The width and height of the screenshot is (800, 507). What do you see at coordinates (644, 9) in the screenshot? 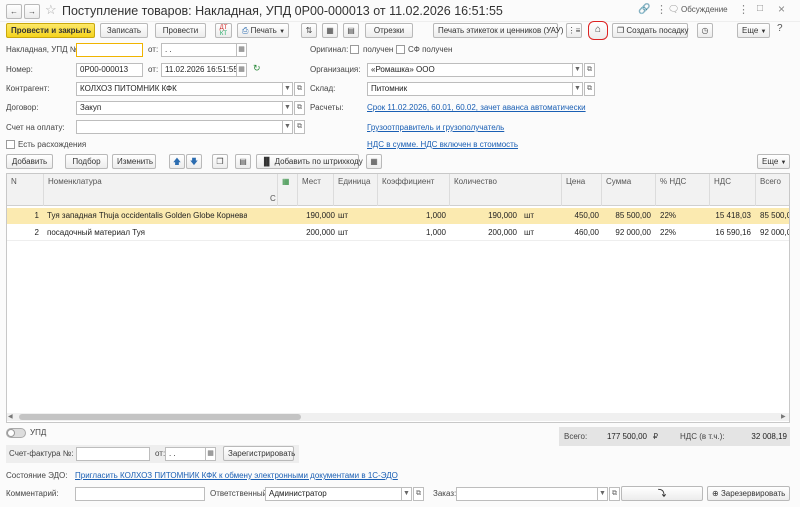
I see `link-icon: 🔗` at bounding box center [644, 9].